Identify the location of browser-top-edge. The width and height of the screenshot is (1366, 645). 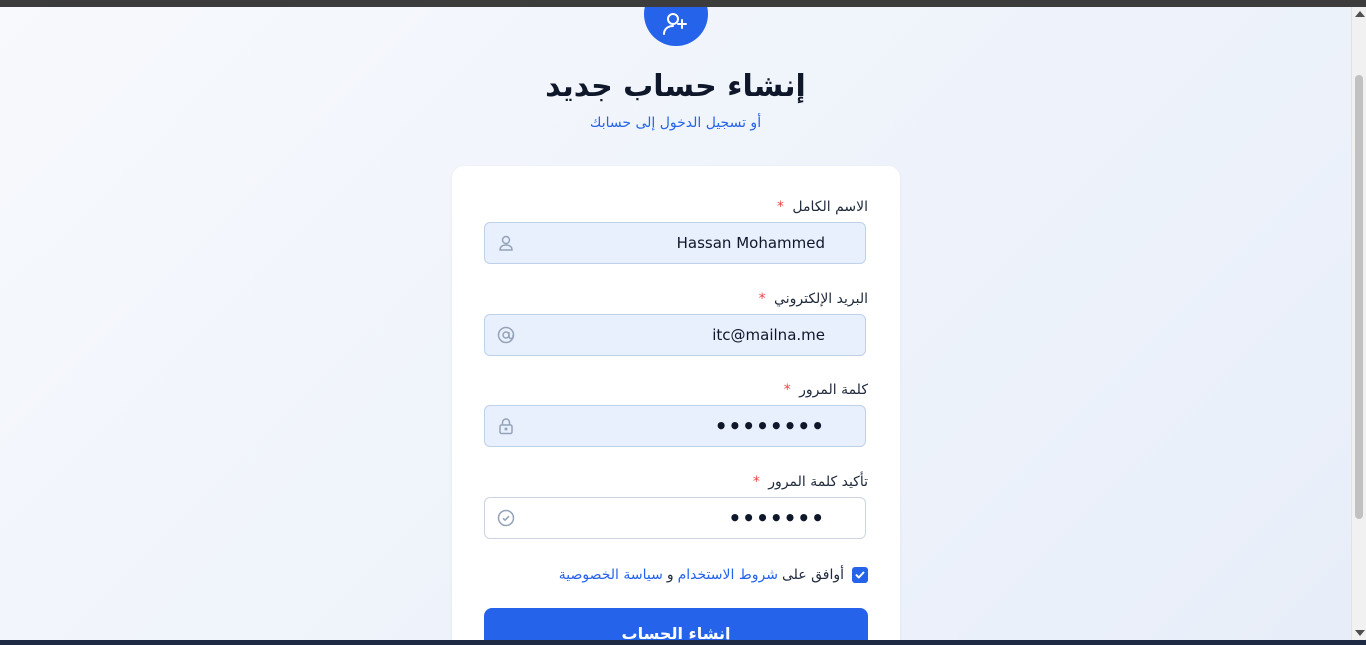
(683, 3).